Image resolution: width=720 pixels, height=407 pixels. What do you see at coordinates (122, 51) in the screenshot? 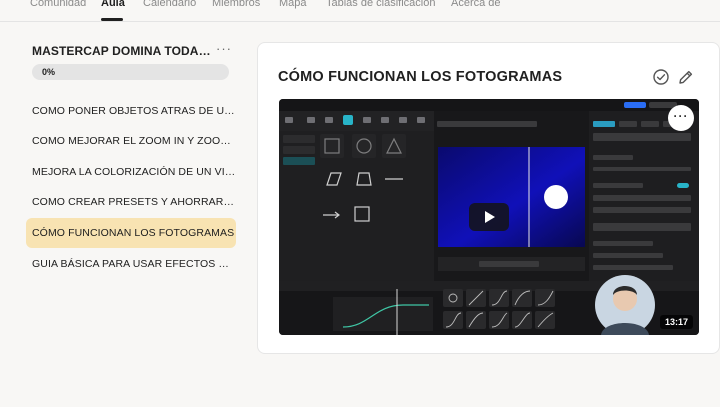
I see `course-title: MASTERCAP DOMINA TODAS LAS HERRAMIENTAS` at bounding box center [122, 51].